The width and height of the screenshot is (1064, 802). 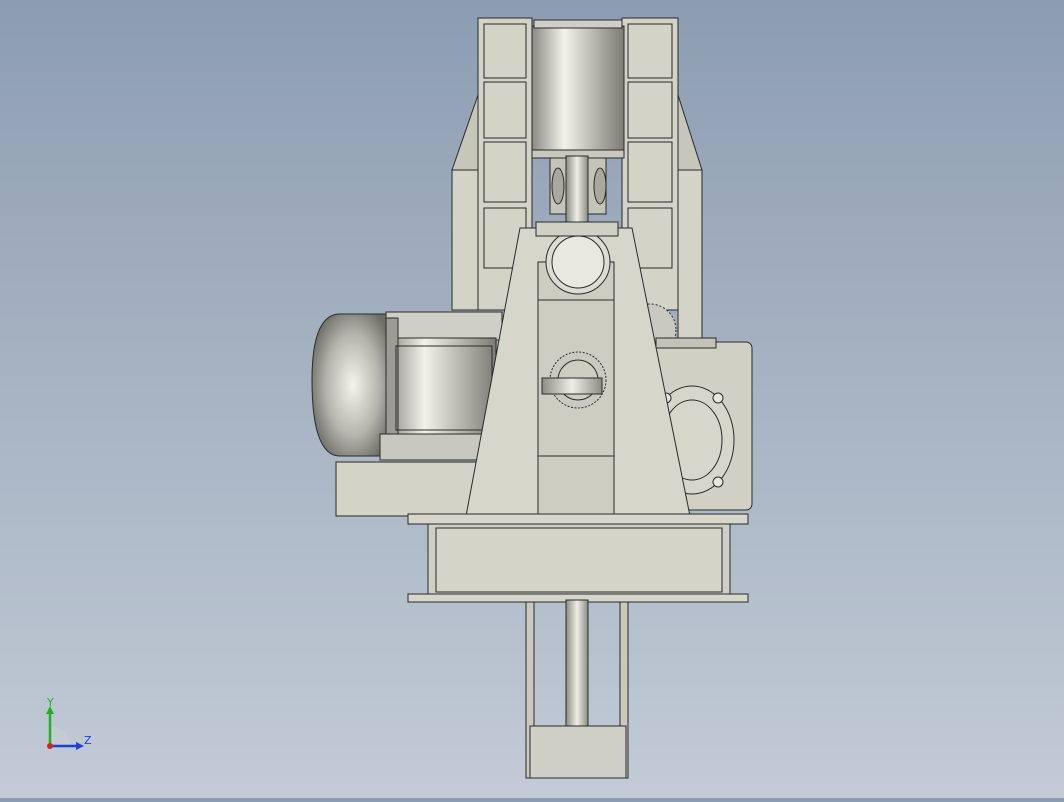 What do you see at coordinates (349, 385) in the screenshot?
I see `motor-end-dome` at bounding box center [349, 385].